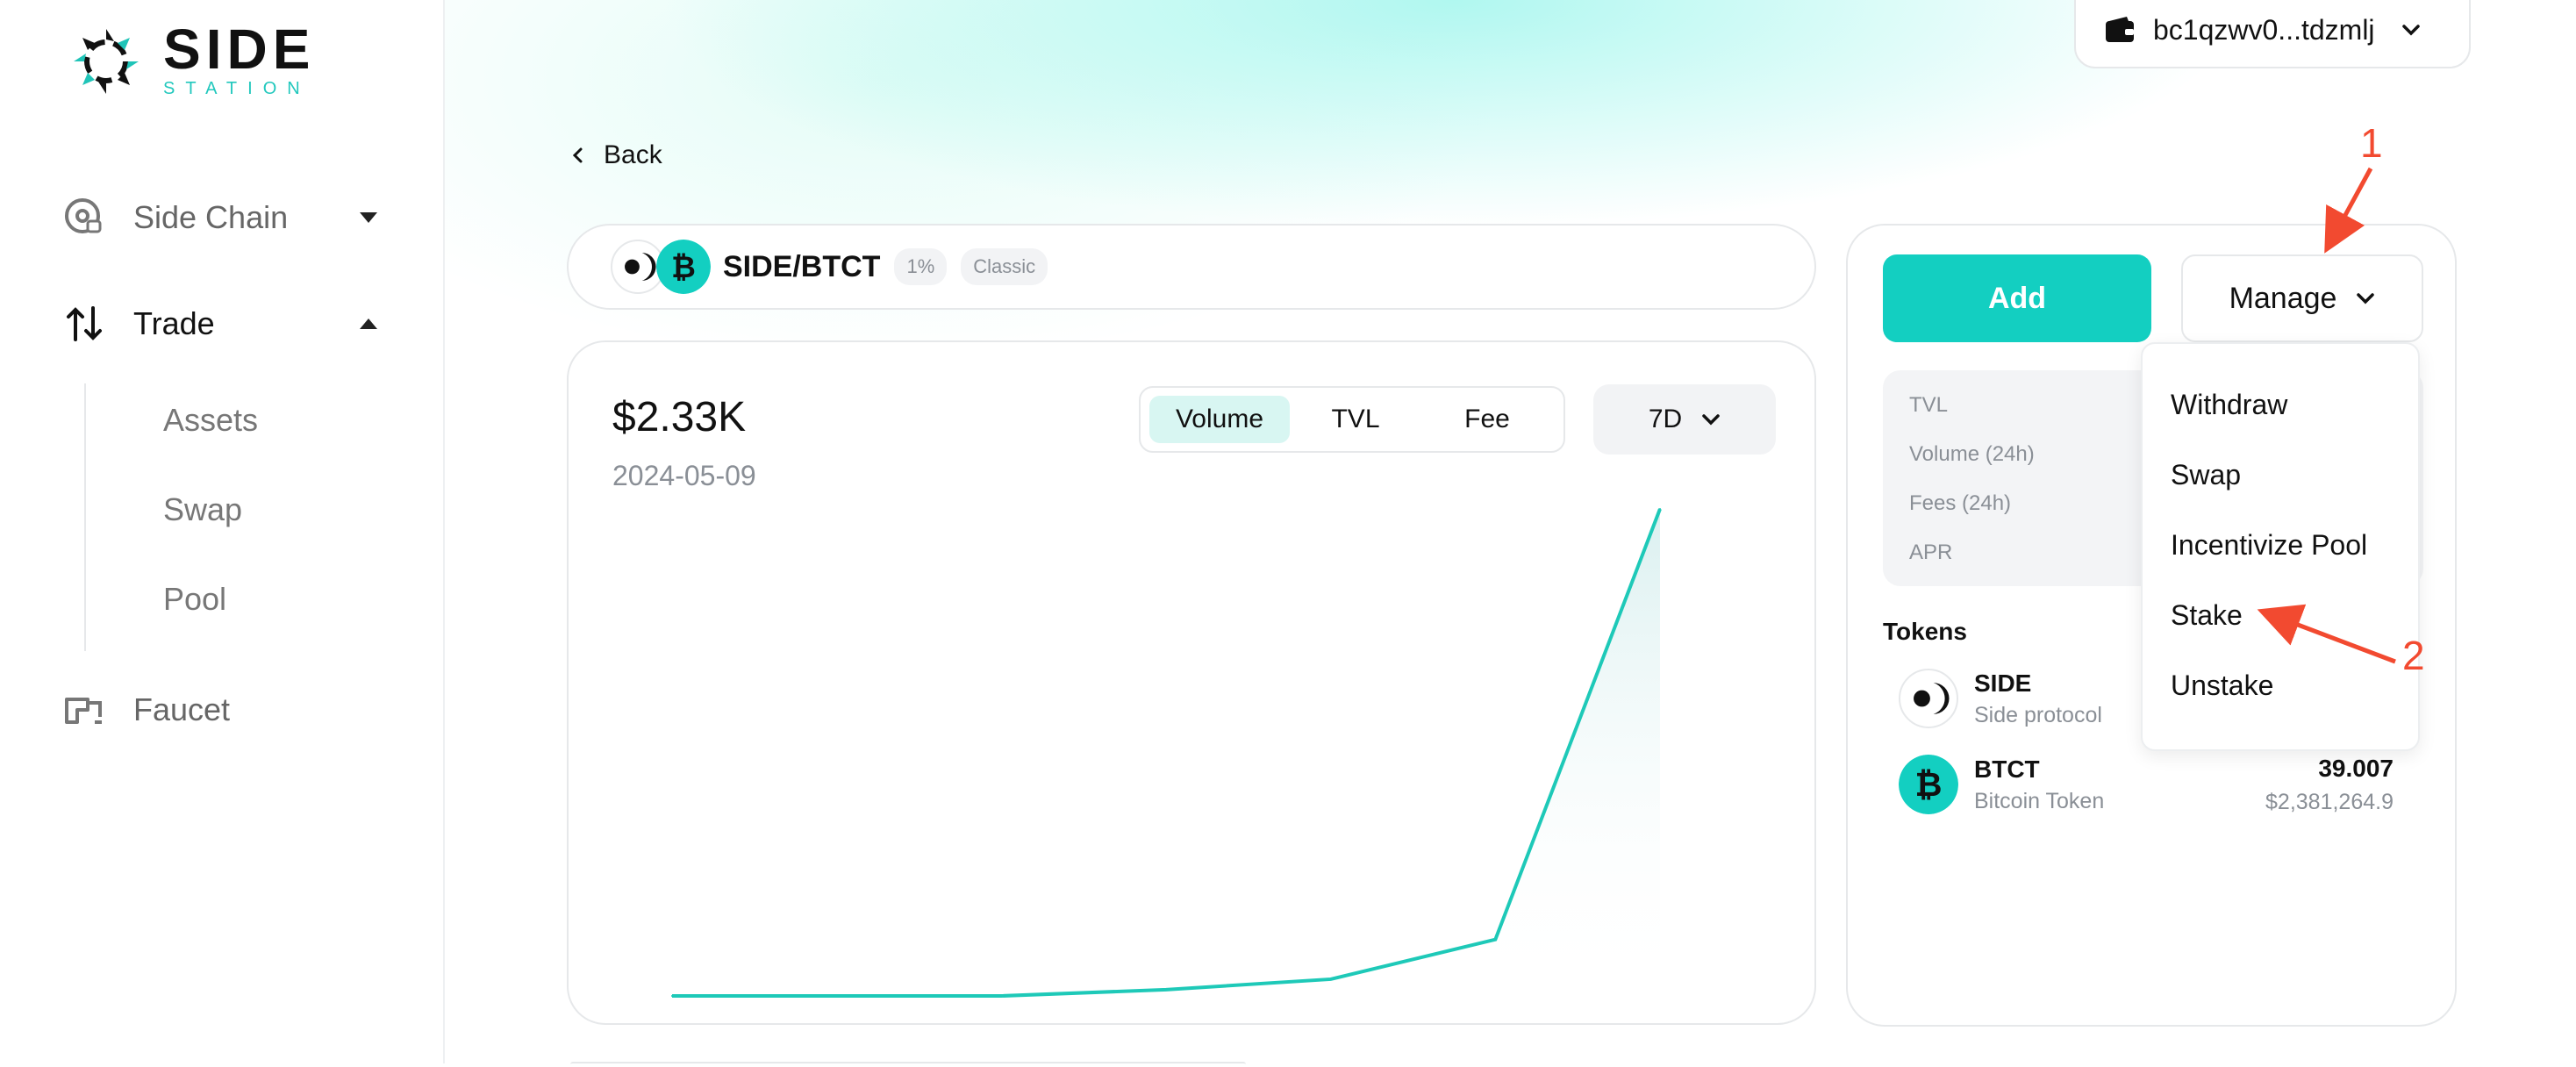 This screenshot has height=1067, width=2576. I want to click on token-amount: 39.007, so click(2356, 768).